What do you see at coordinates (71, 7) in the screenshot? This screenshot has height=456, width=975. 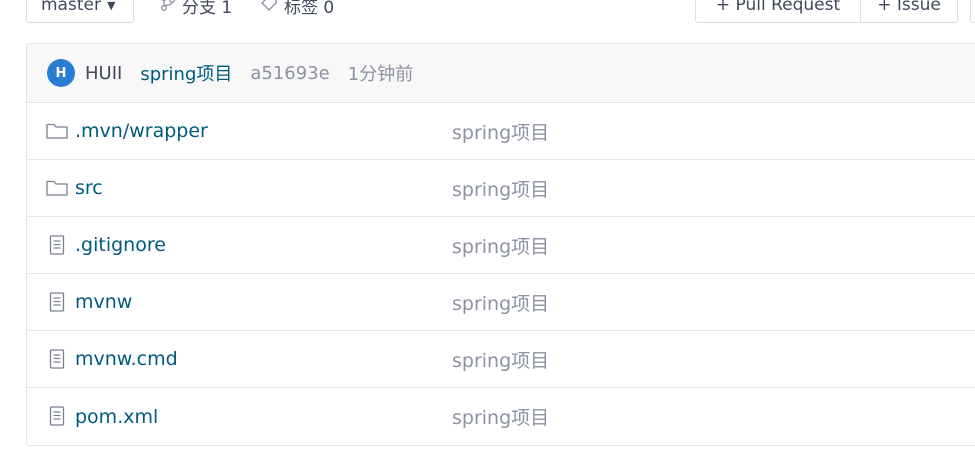 I see `branch-label: master` at bounding box center [71, 7].